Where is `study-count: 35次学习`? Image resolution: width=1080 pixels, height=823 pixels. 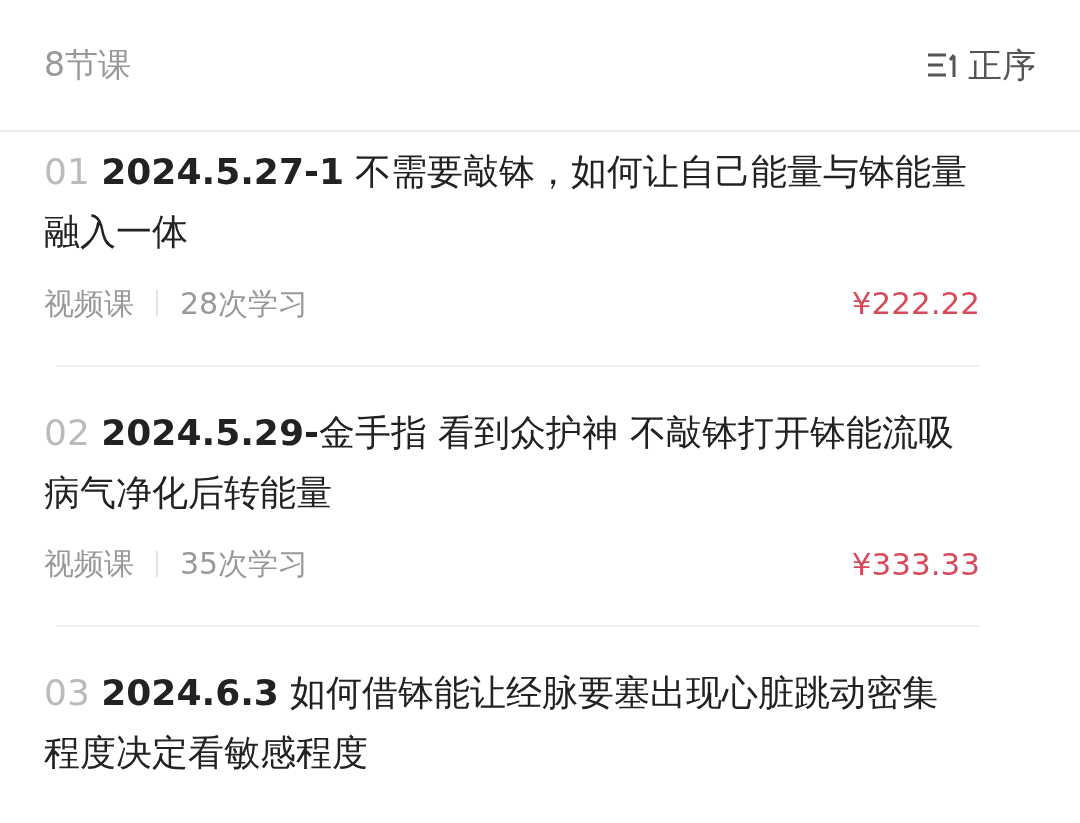 study-count: 35次学习 is located at coordinates (244, 564).